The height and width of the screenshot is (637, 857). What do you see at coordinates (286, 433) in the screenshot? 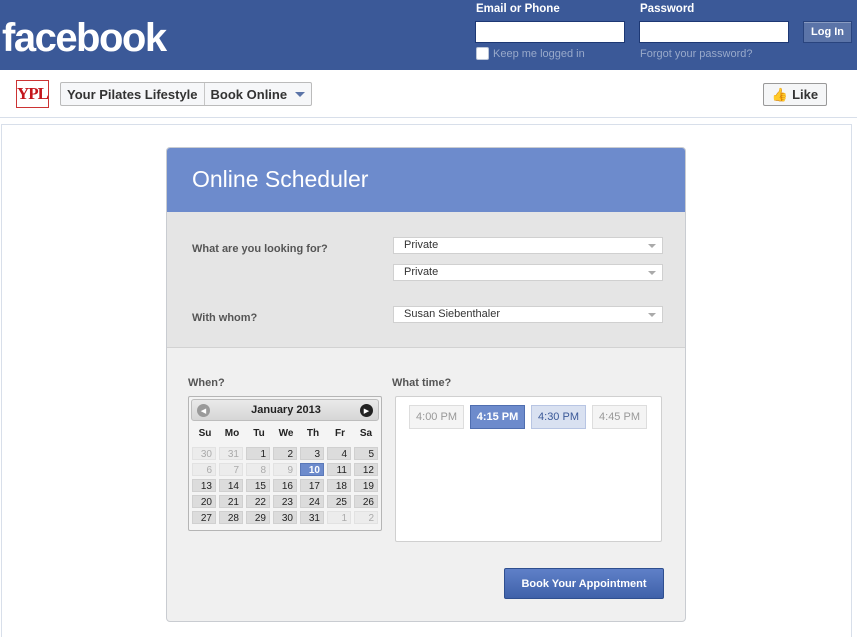
I see `calendar-weekday: We` at bounding box center [286, 433].